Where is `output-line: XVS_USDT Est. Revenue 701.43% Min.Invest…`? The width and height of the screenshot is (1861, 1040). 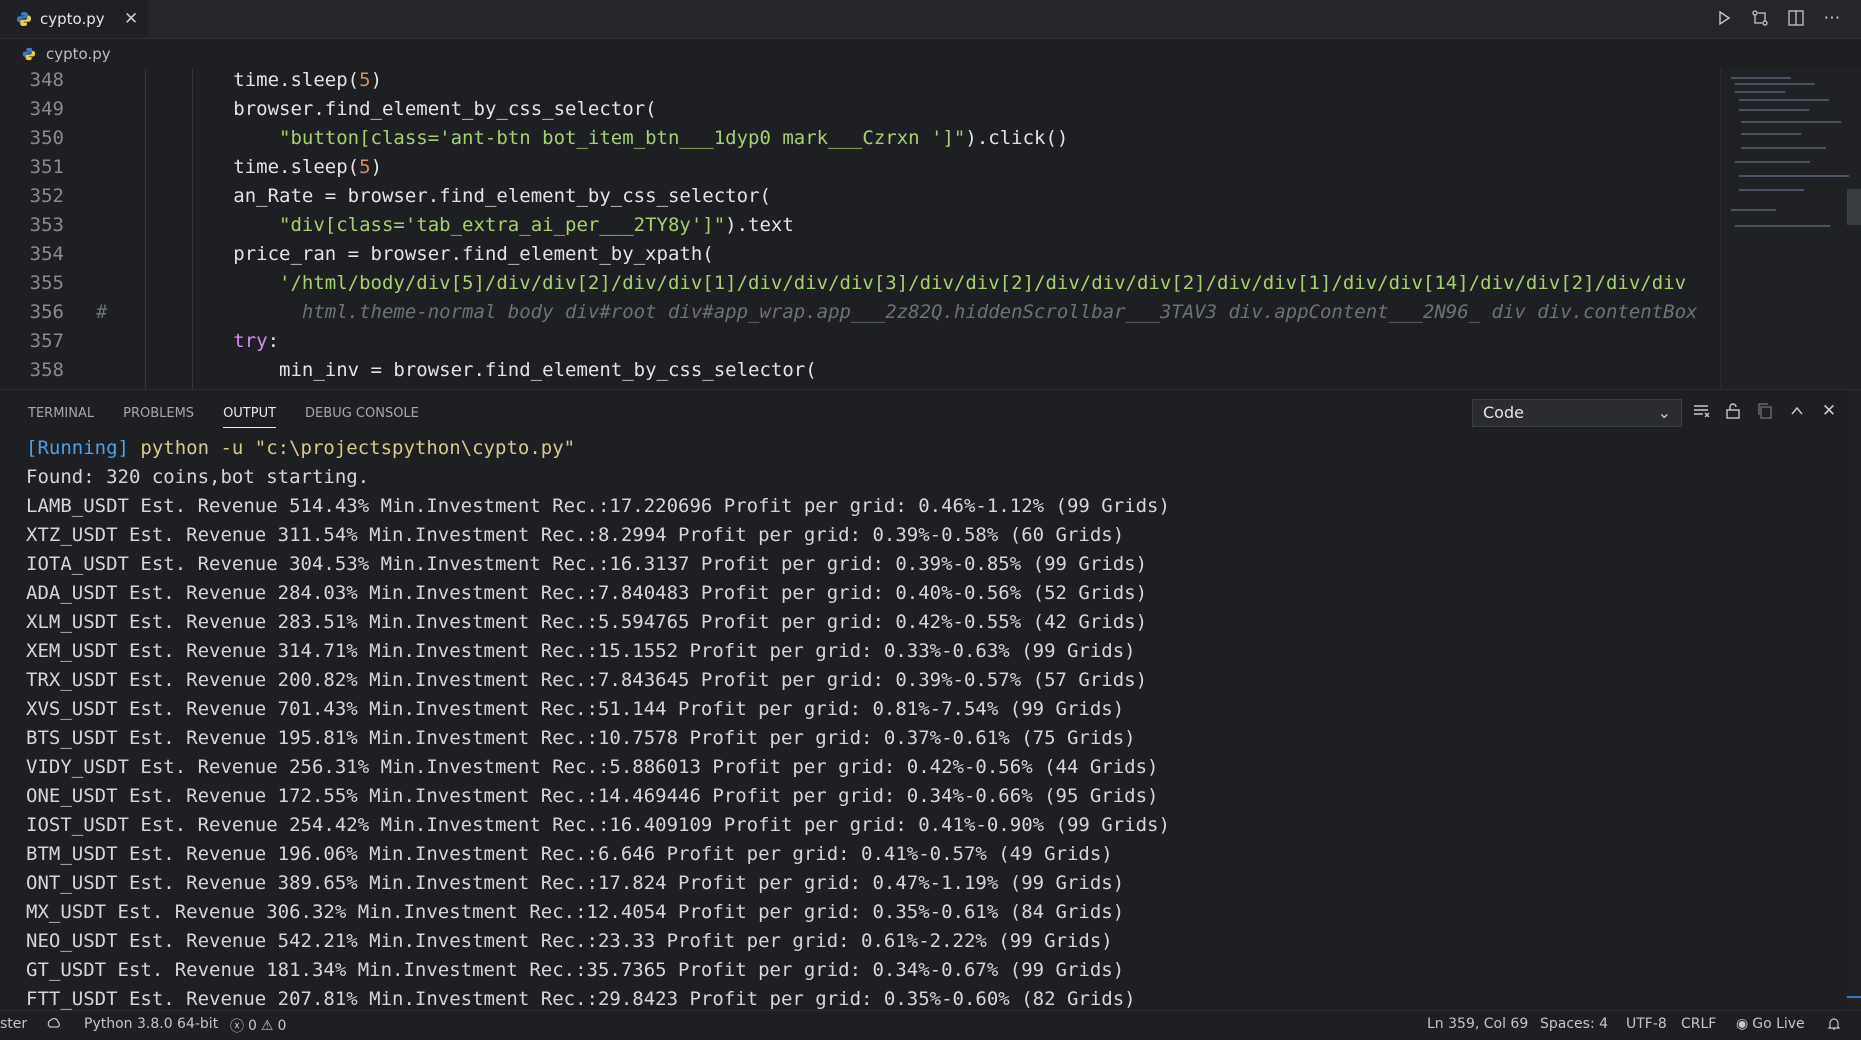
output-line: XVS_USDT Est. Revenue 701.43% Min.Invest… is located at coordinates (575, 709).